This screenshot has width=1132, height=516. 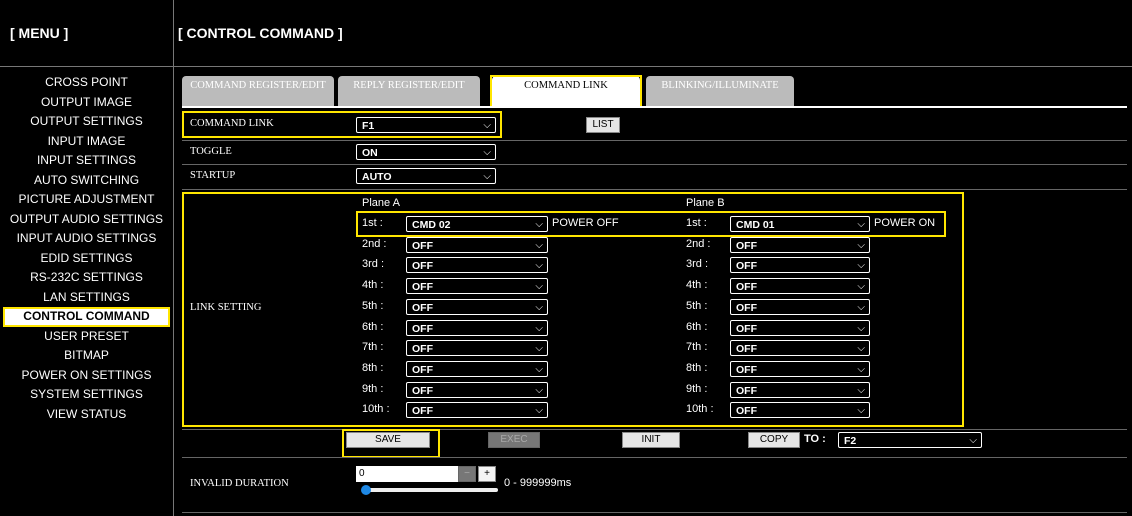 What do you see at coordinates (373, 388) in the screenshot?
I see `plane_a-row-9-ordinal: 9th :` at bounding box center [373, 388].